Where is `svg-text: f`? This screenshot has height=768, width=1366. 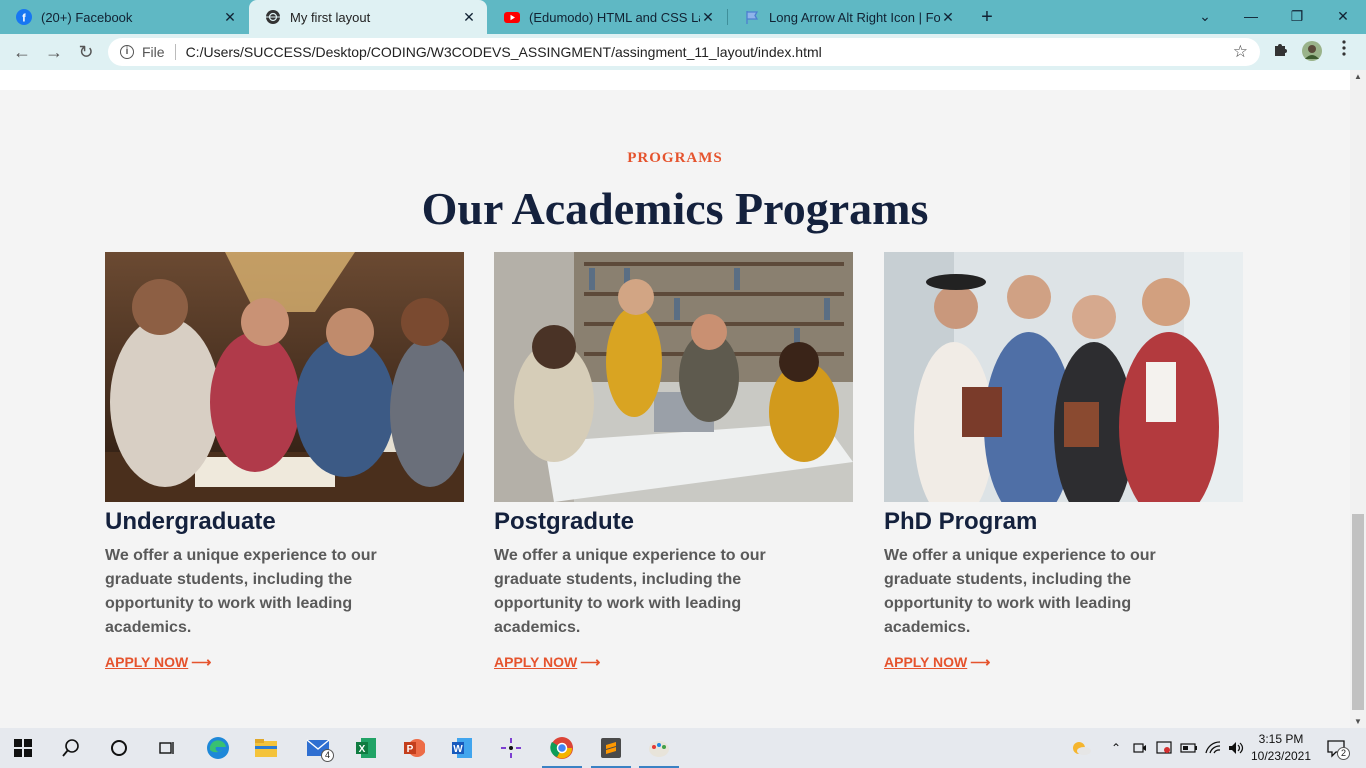 svg-text: f is located at coordinates (24, 19).